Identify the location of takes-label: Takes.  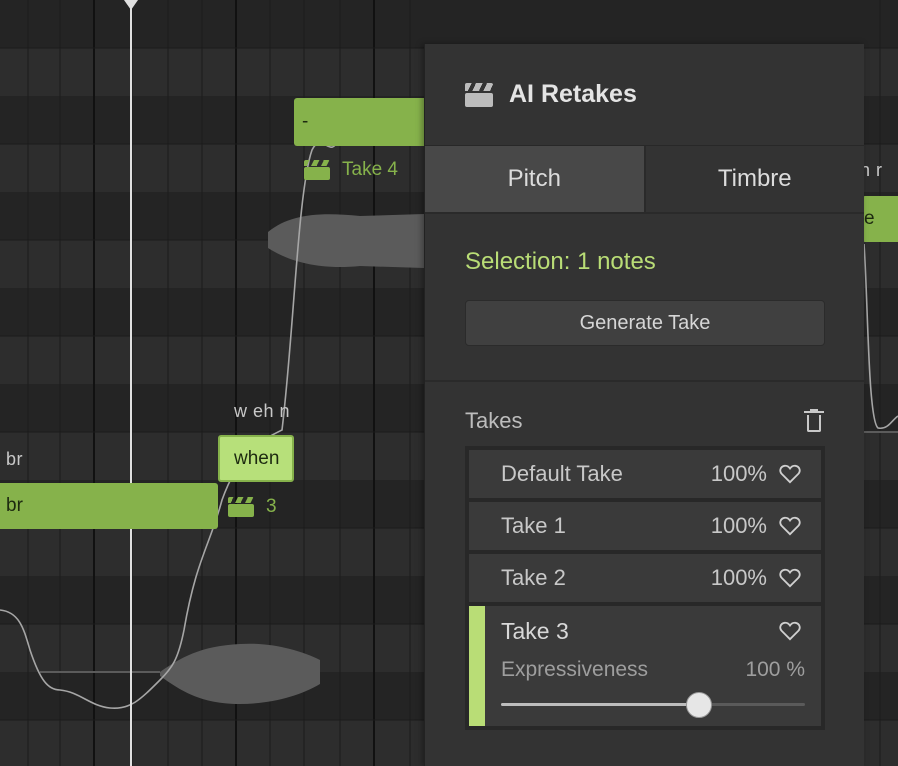
(494, 420).